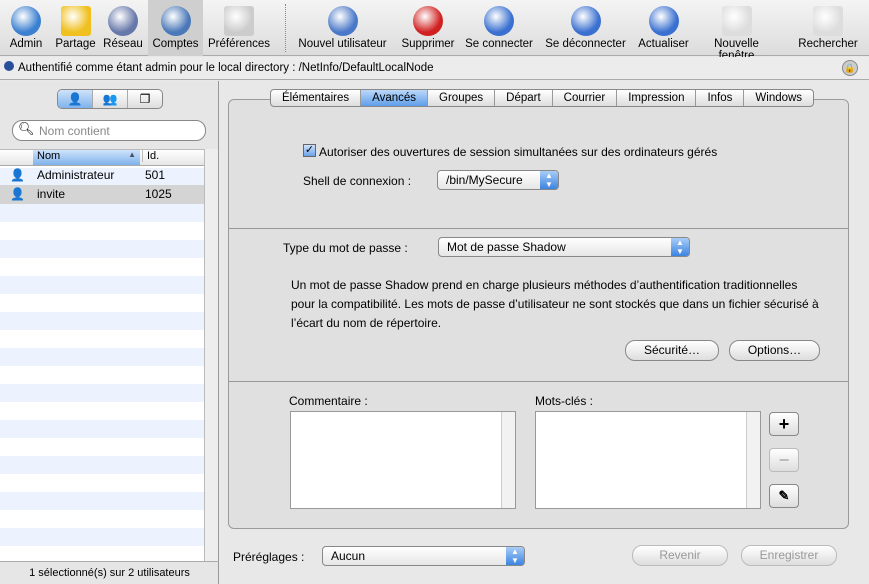  What do you see at coordinates (348, 556) in the screenshot?
I see `presets-value: Aucun` at bounding box center [348, 556].